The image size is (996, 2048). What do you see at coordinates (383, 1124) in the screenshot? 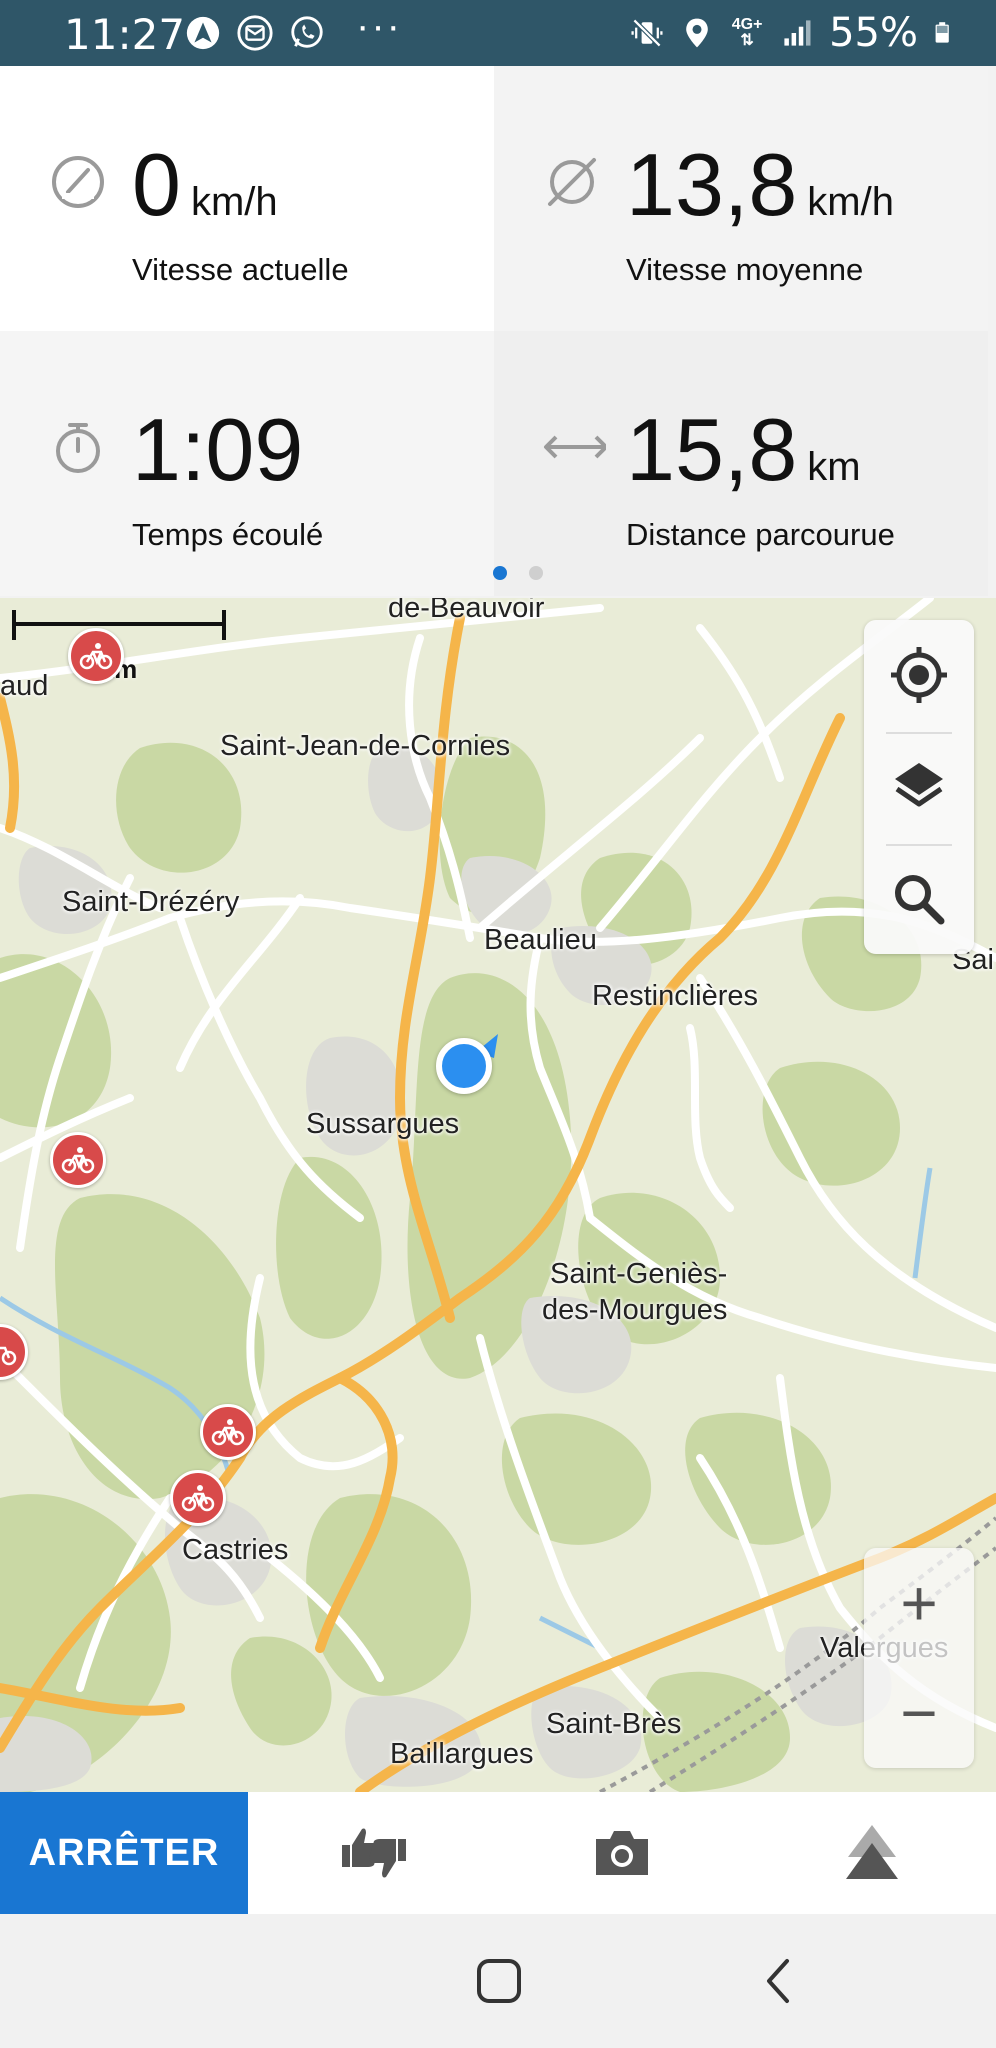
I see `place-label: Sussargues` at bounding box center [383, 1124].